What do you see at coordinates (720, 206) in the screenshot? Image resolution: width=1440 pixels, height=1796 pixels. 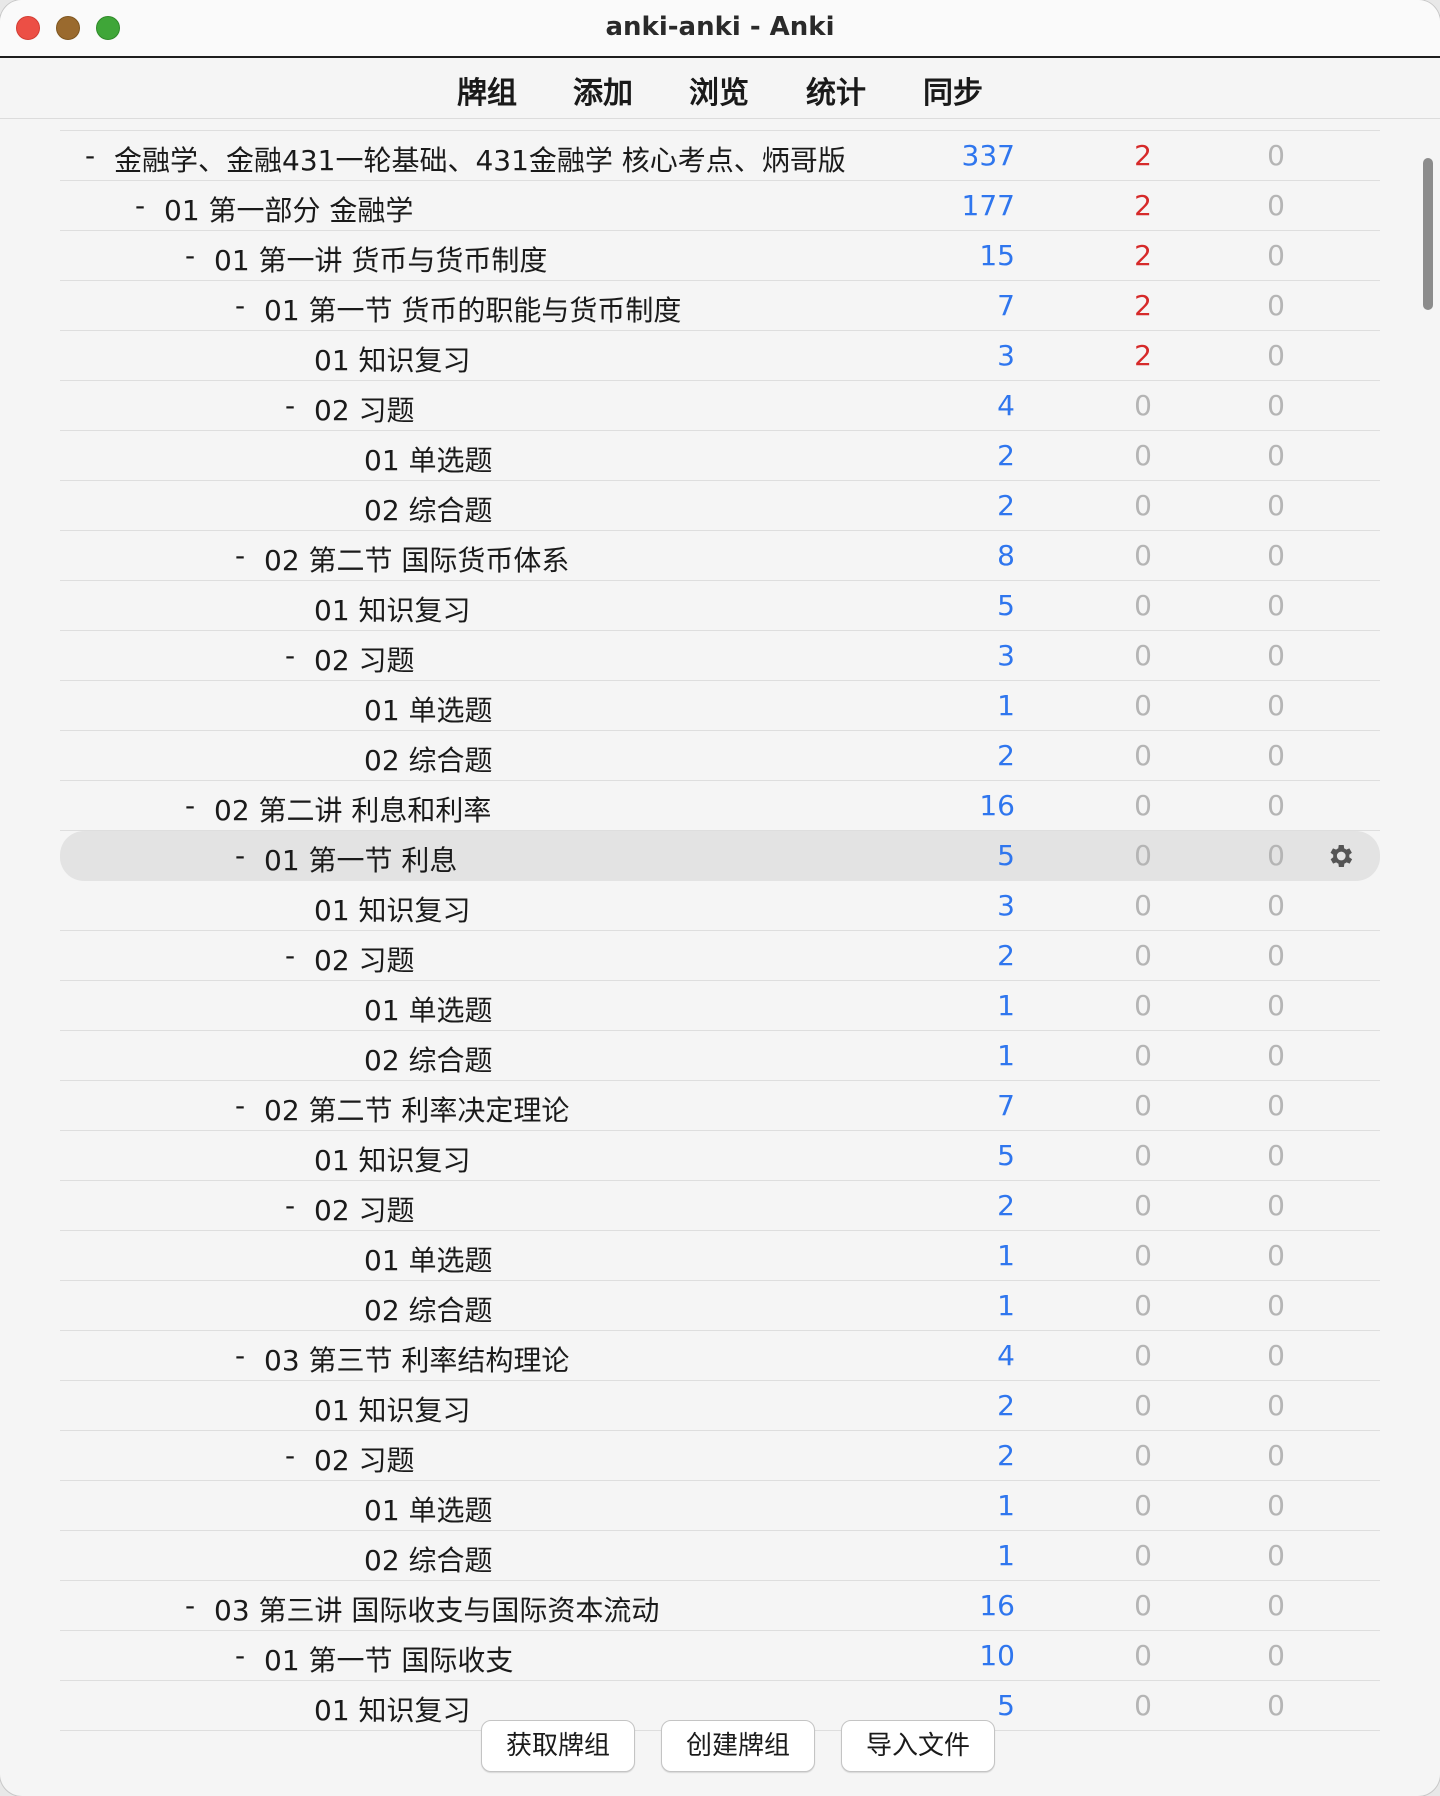 I see `deck-row: -01 第一部分 金融学 177 2 0` at bounding box center [720, 206].